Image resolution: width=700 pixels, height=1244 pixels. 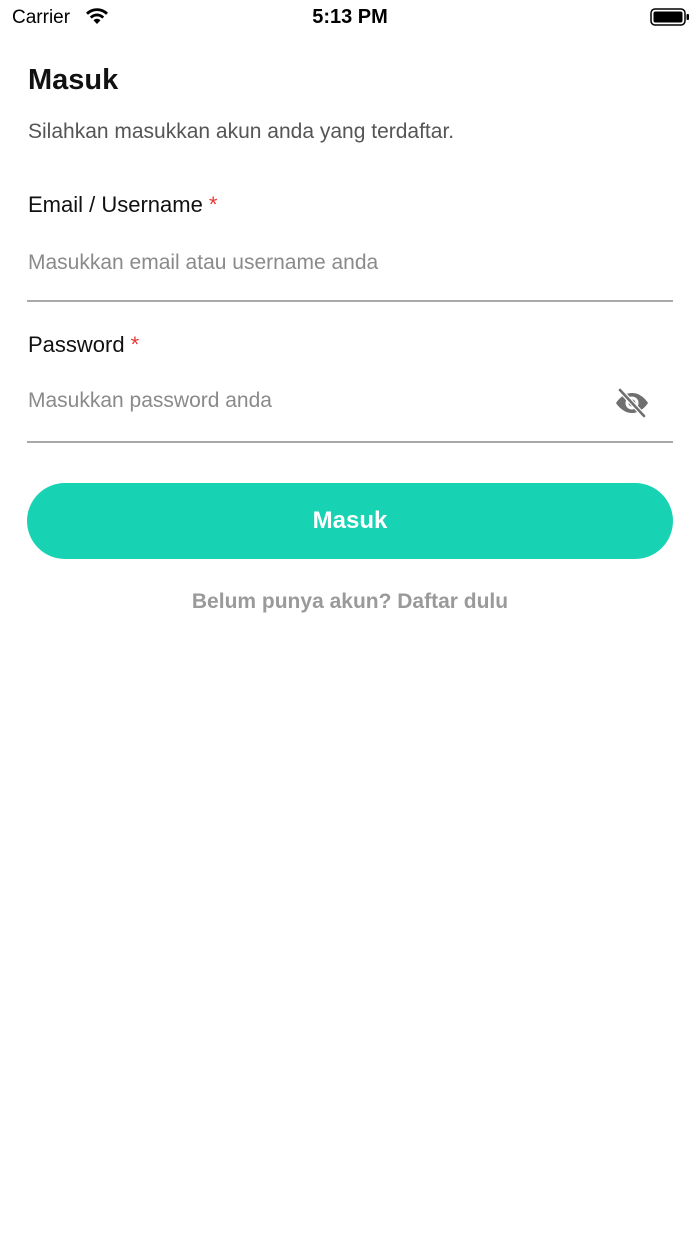 I want to click on password-label-text: Password, so click(x=76, y=344).